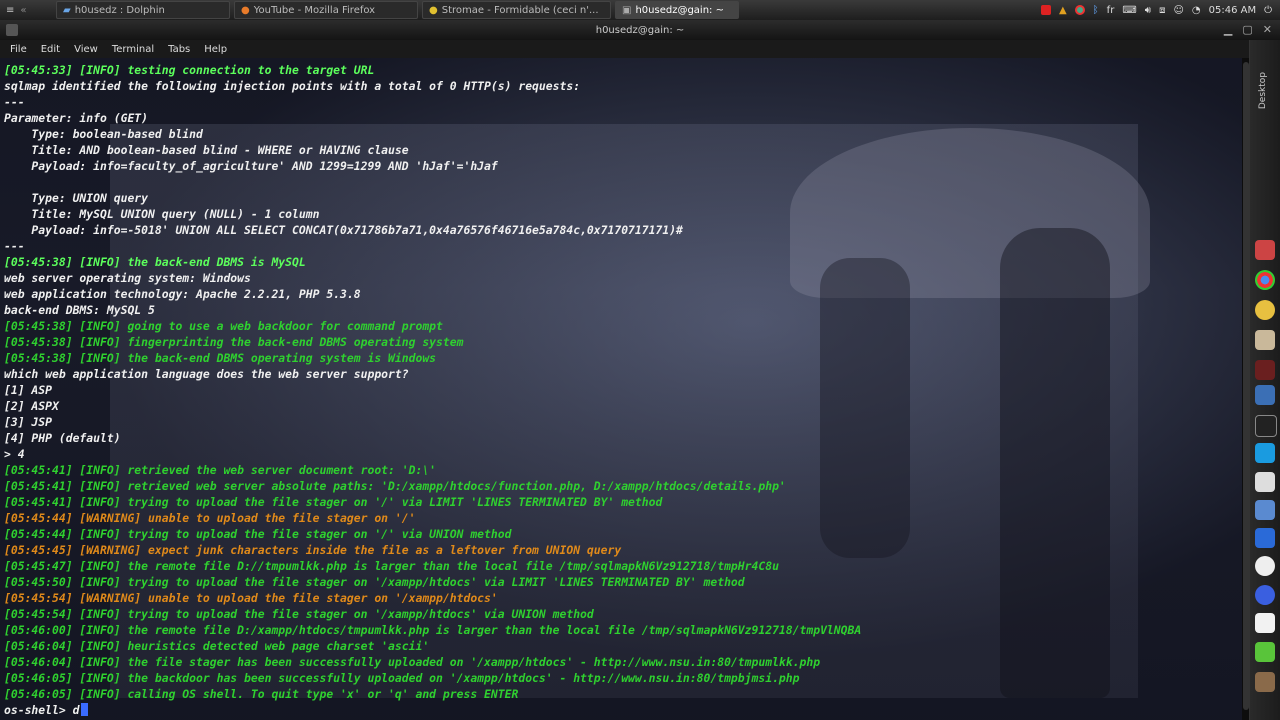  Describe the element at coordinates (1265, 623) in the screenshot. I see `app-icon-white` at that location.